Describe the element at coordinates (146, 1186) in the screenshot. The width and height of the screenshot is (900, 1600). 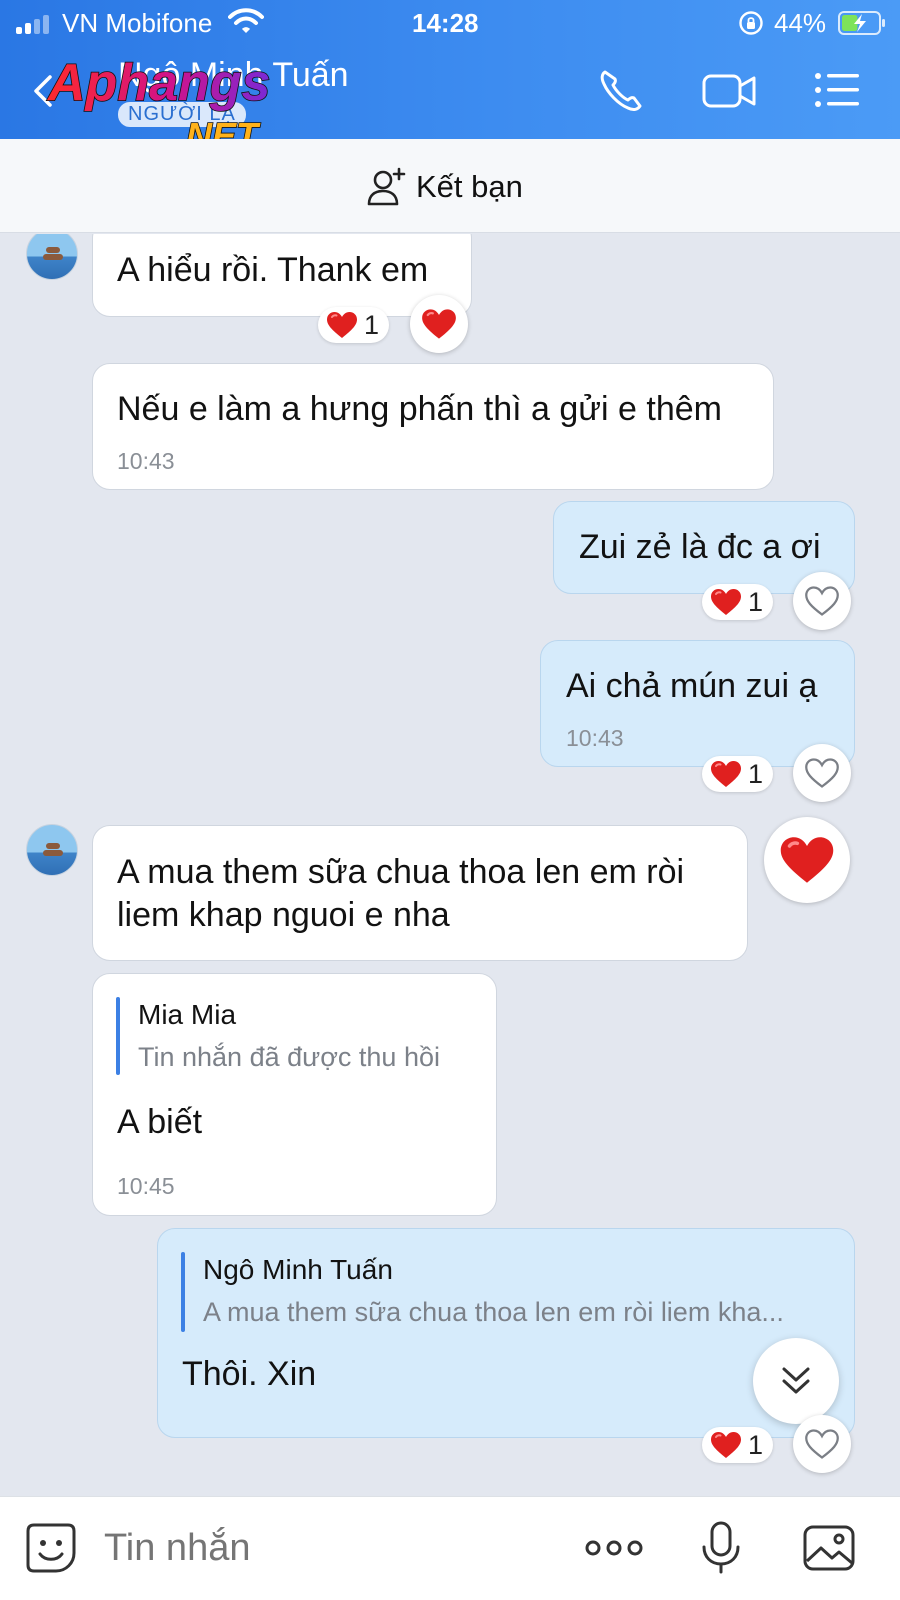
I see `message-time: 10:45` at that location.